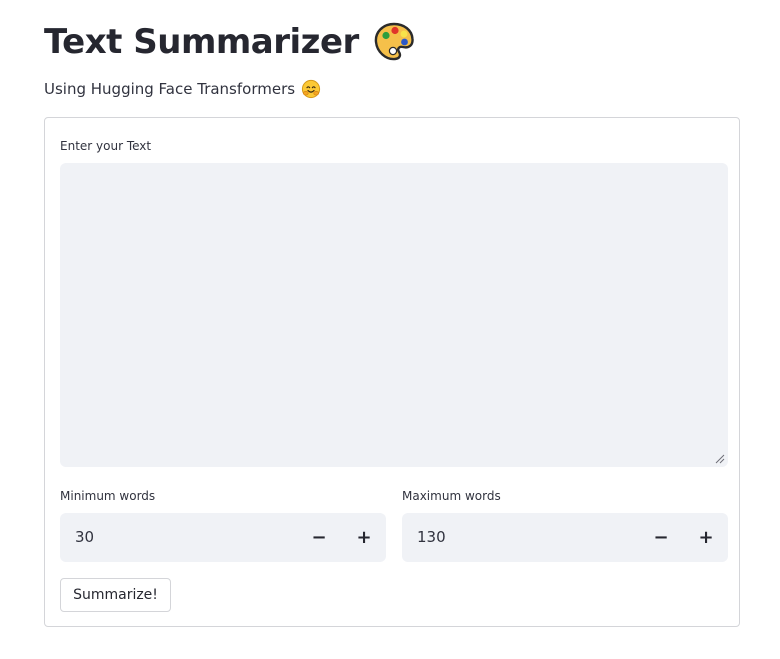  I want to click on title-row: Text Summarizer, so click(229, 42).